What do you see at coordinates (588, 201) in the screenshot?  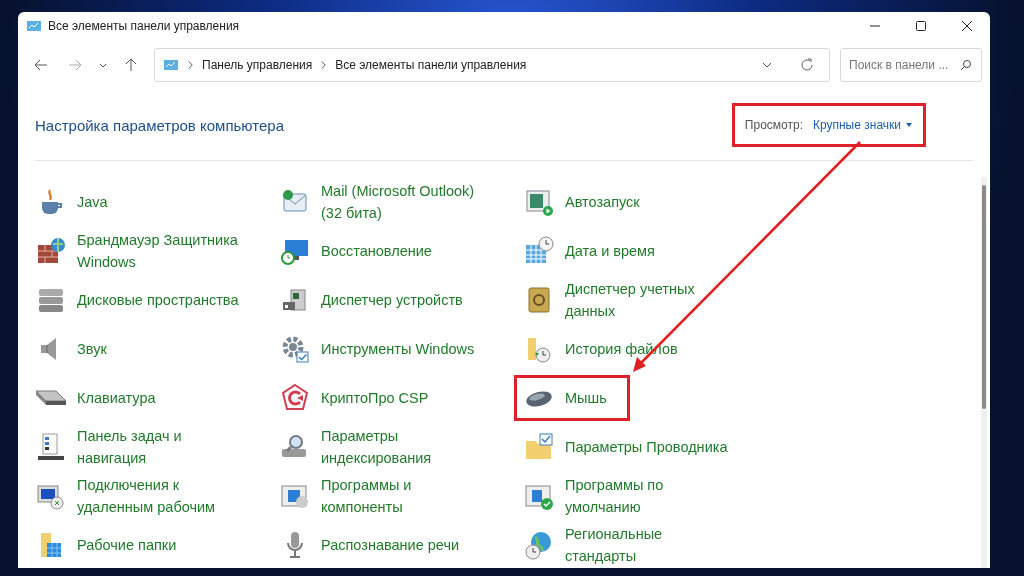 I see `control-panel-item: Автозапуск` at bounding box center [588, 201].